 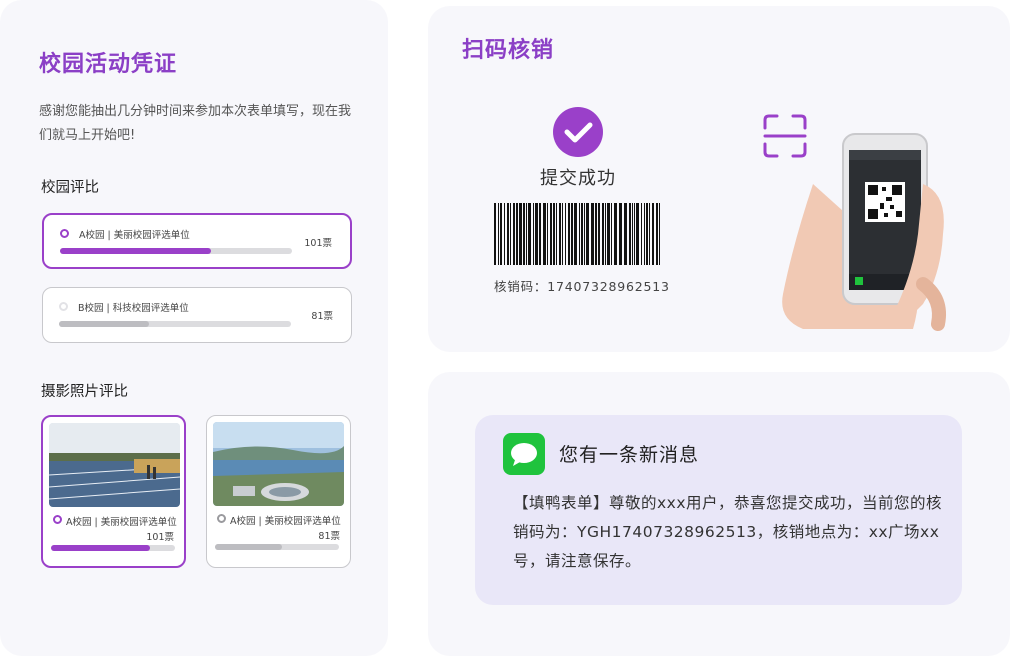 I want to click on success-text: 提交成功, so click(x=578, y=178).